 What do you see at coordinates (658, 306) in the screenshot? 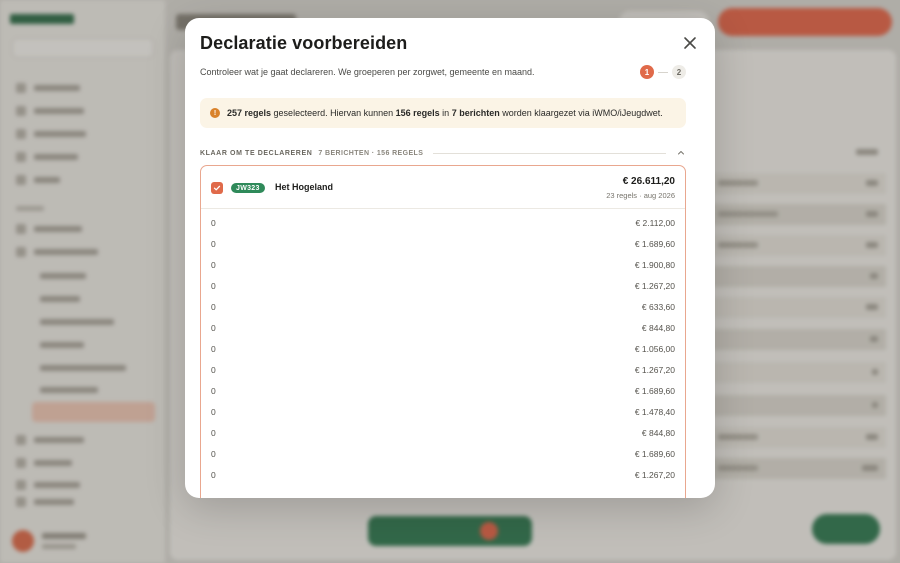
I see `row-amount: € 633,60` at bounding box center [658, 306].